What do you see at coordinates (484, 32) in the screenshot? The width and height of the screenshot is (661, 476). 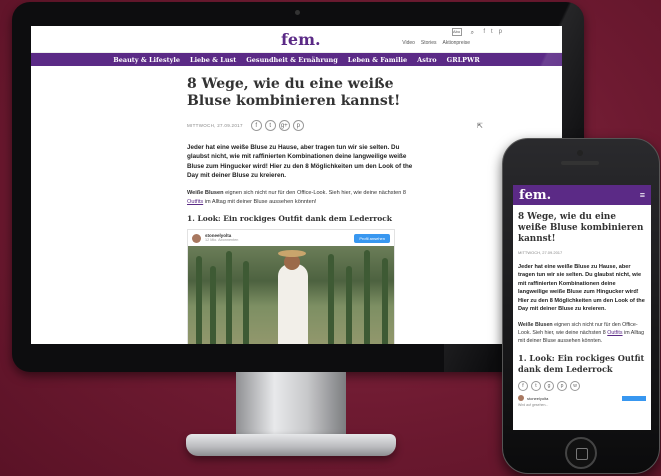 I see `facebook-icon: f` at bounding box center [484, 32].